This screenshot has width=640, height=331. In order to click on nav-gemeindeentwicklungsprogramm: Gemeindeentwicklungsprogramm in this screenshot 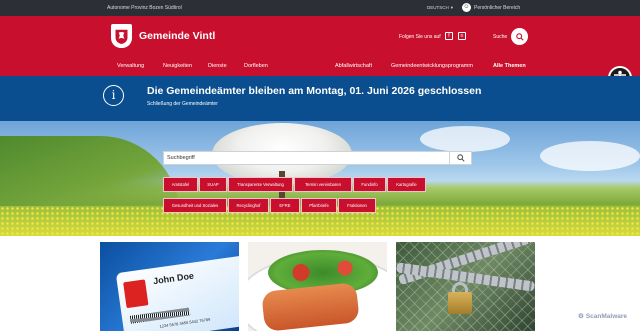, I will do `click(432, 66)`.